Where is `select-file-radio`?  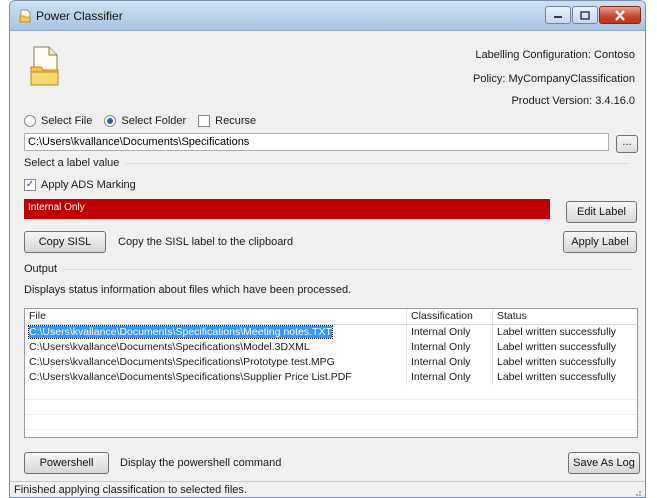
select-file-radio is located at coordinates (30, 121).